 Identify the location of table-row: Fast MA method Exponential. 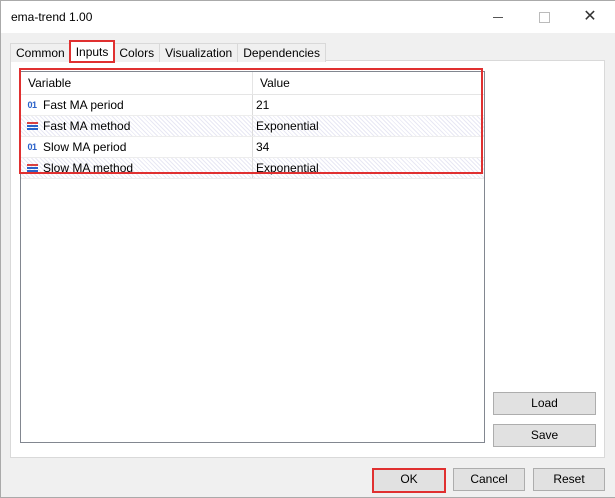
(252, 126).